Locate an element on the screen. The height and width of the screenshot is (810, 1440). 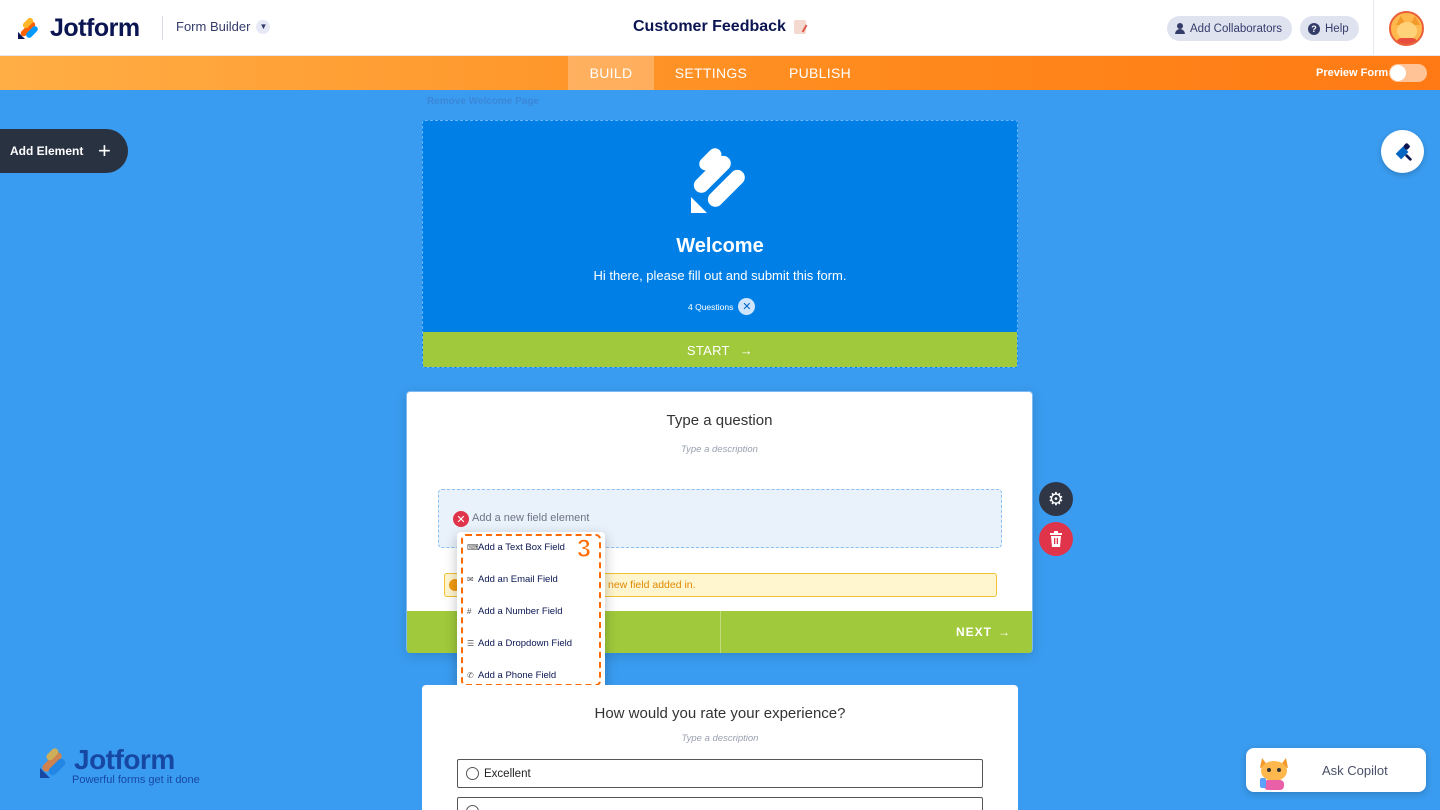
ask-copilot-label: Ask Copilot is located at coordinates (1355, 770).